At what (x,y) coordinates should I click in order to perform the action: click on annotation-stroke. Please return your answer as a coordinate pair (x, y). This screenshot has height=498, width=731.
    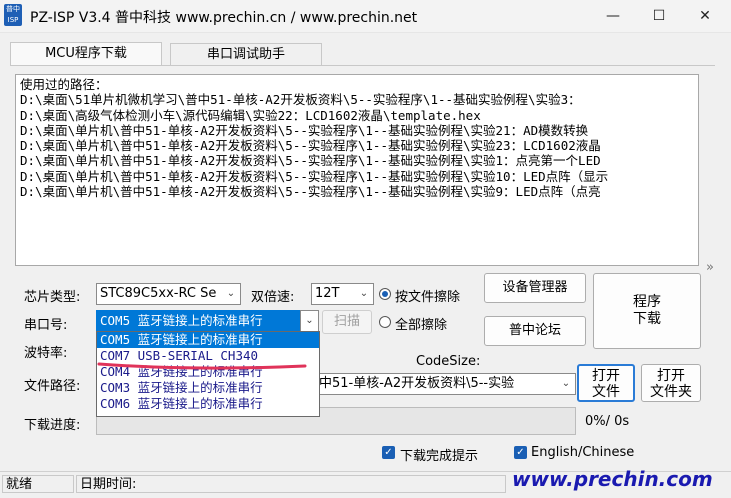
    Looking at the image, I should click on (202, 366).